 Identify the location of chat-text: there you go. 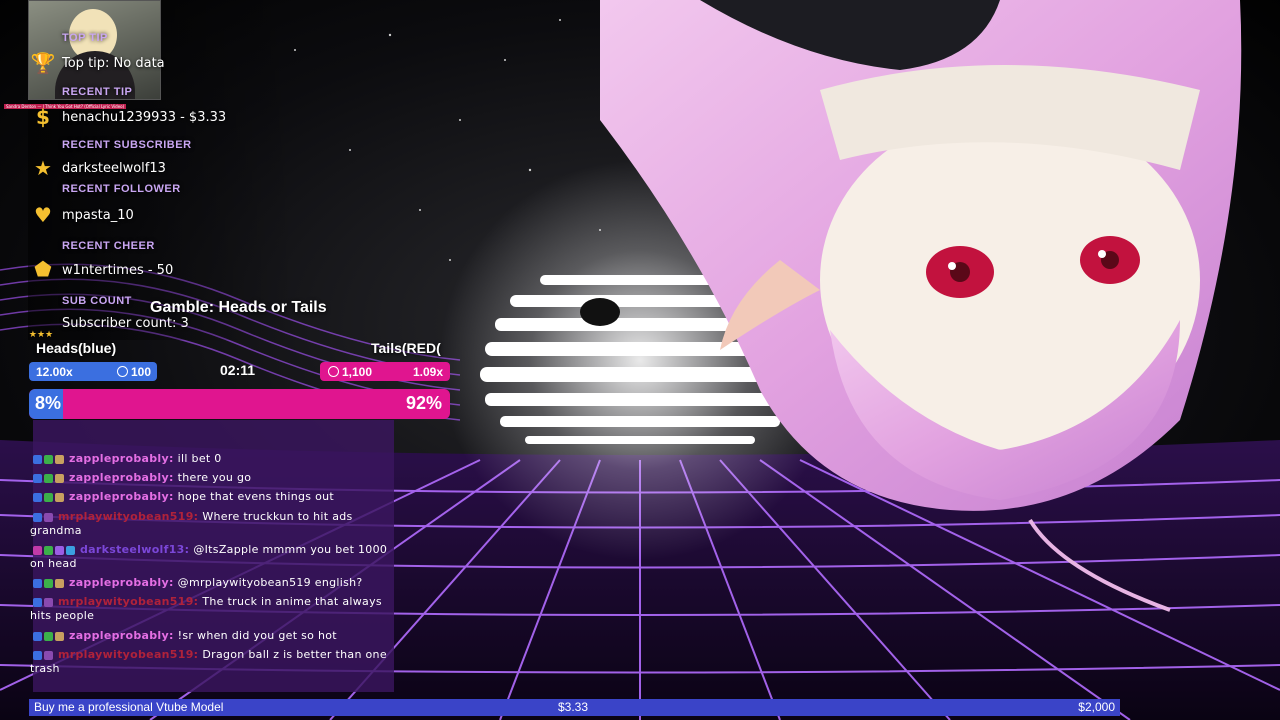
(214, 477).